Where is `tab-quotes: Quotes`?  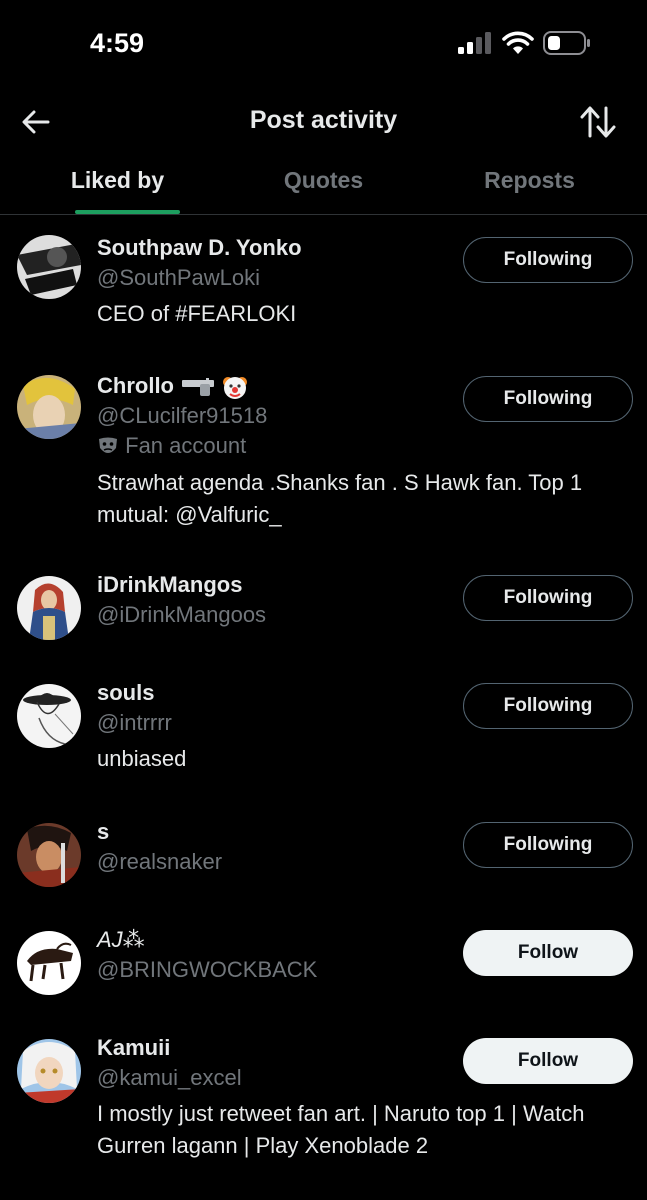
tab-quotes: Quotes is located at coordinates (323, 183).